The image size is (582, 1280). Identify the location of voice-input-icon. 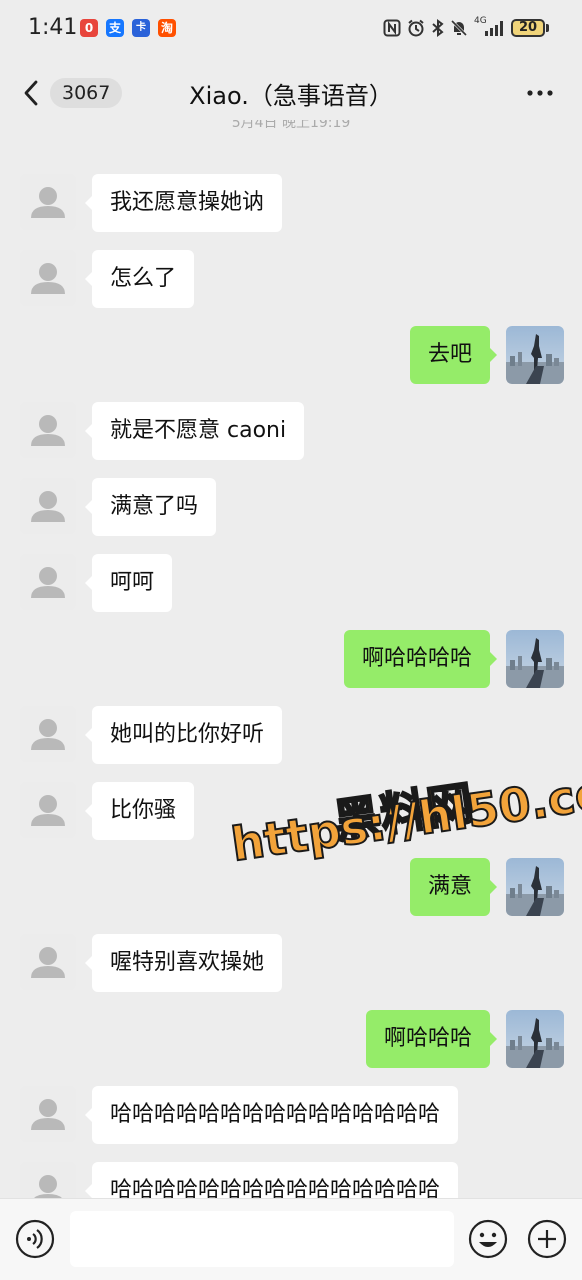
(35, 1239).